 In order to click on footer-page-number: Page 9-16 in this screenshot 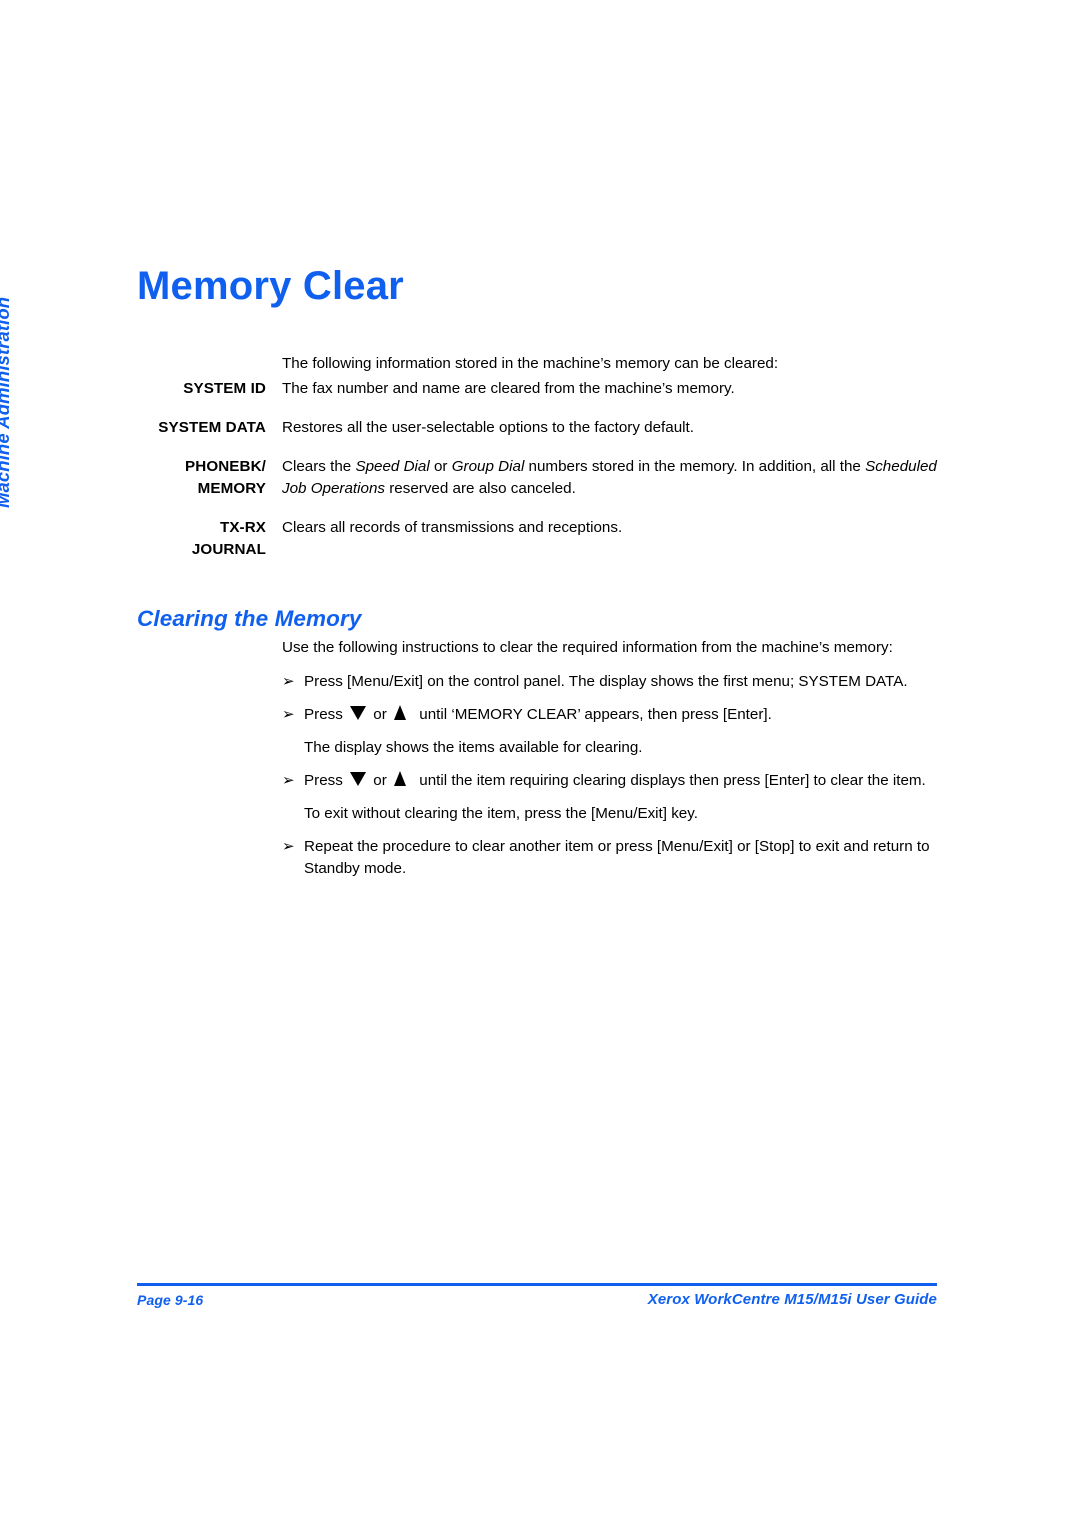, I will do `click(170, 1300)`.